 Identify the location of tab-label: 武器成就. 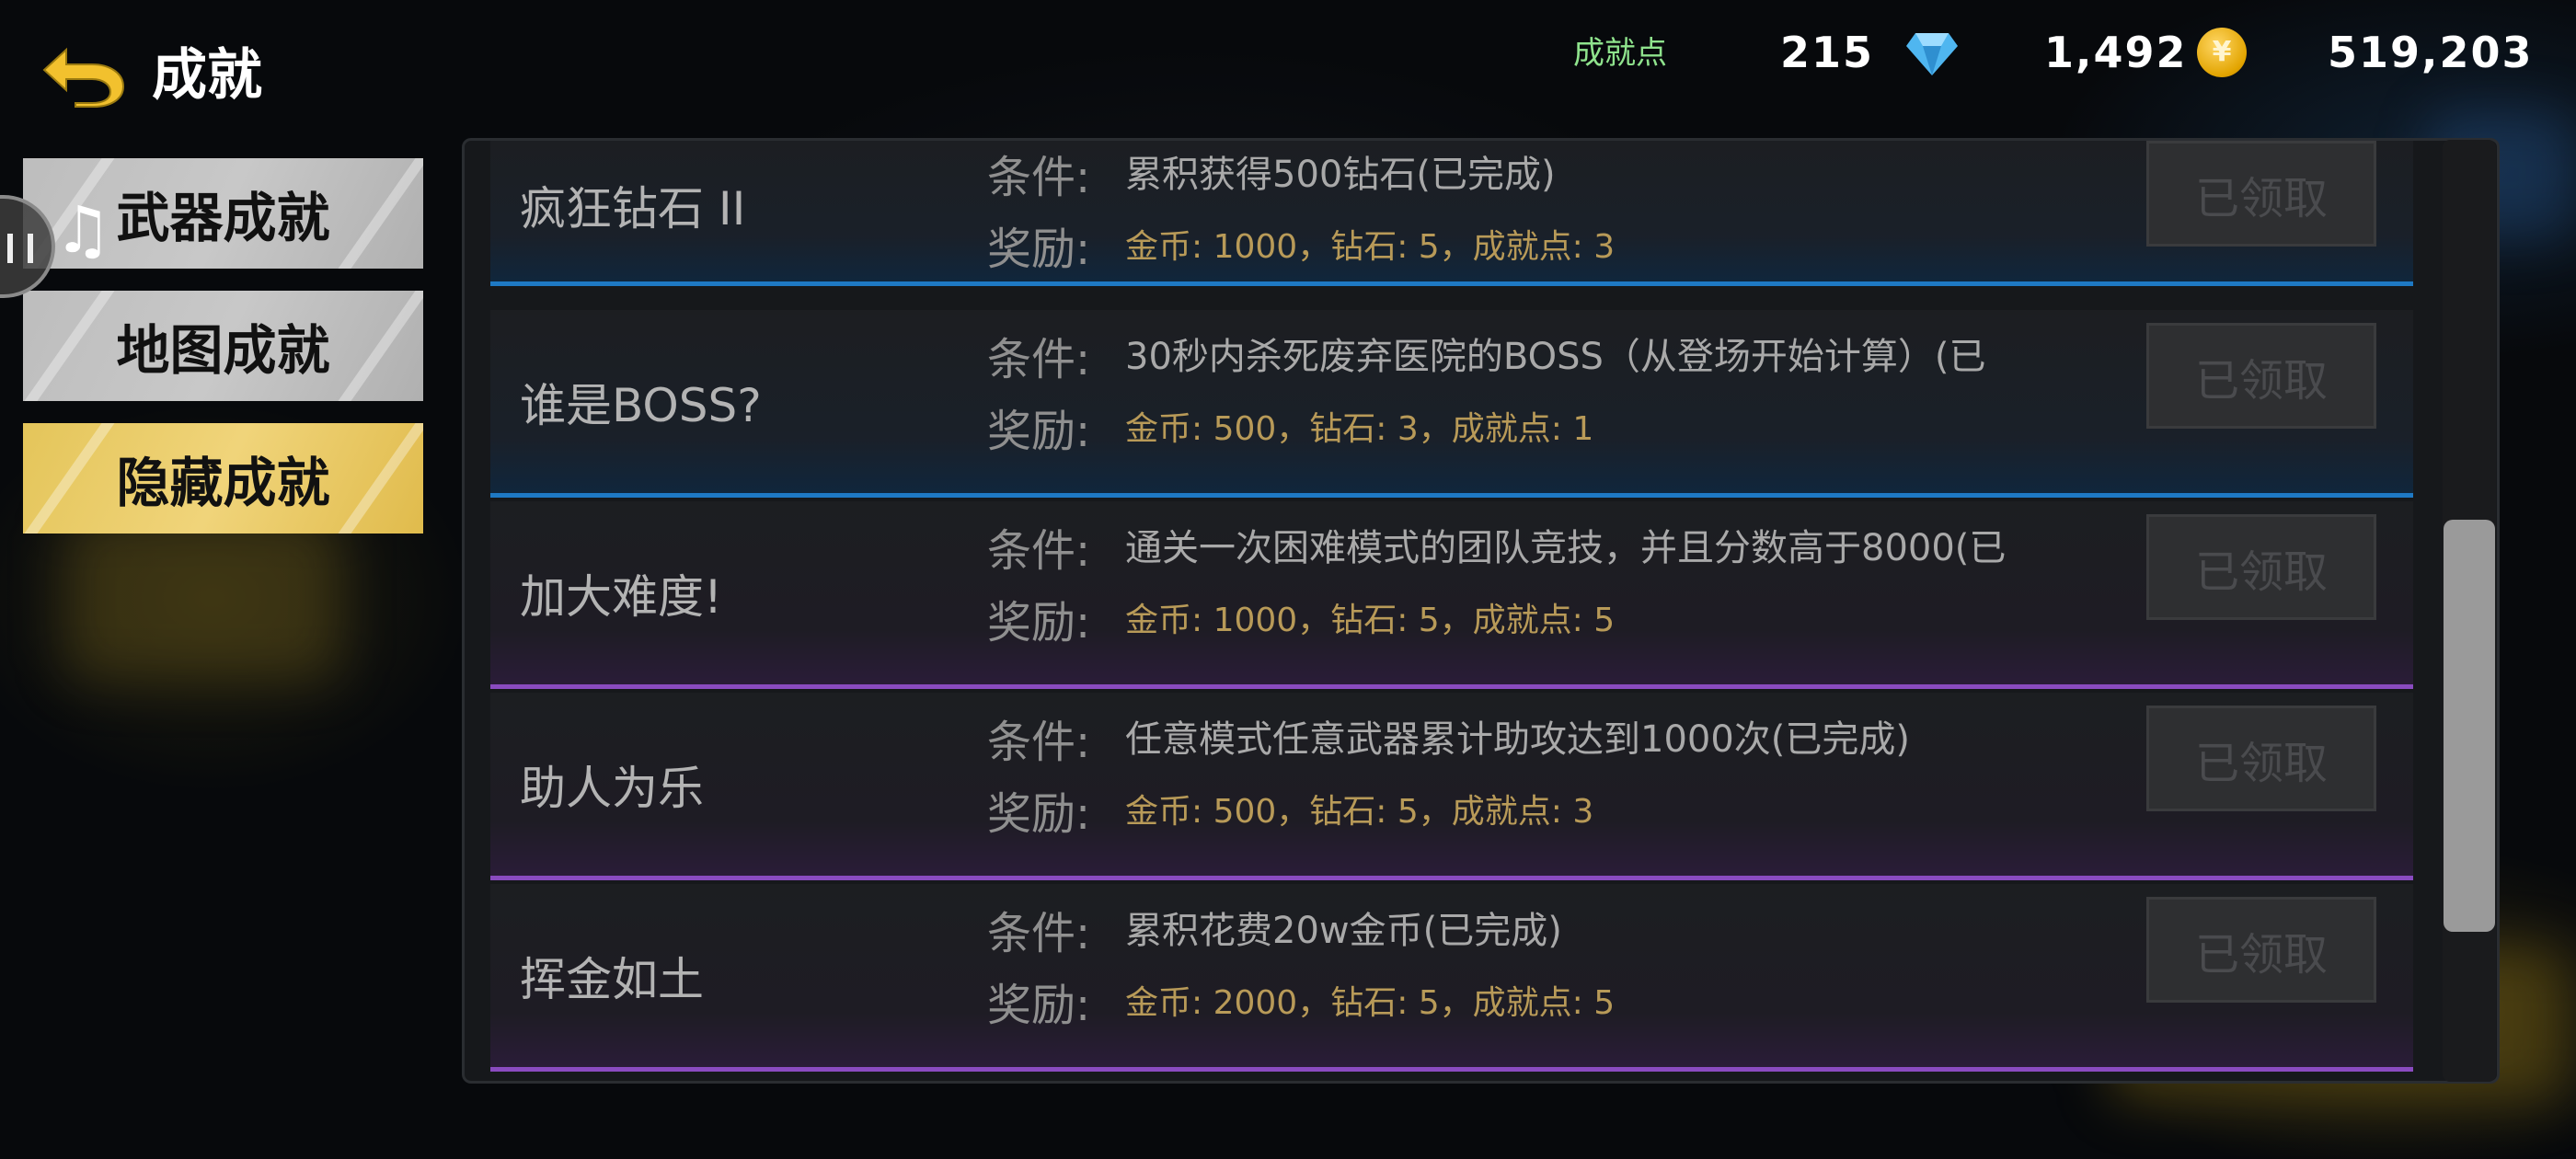
(223, 218).